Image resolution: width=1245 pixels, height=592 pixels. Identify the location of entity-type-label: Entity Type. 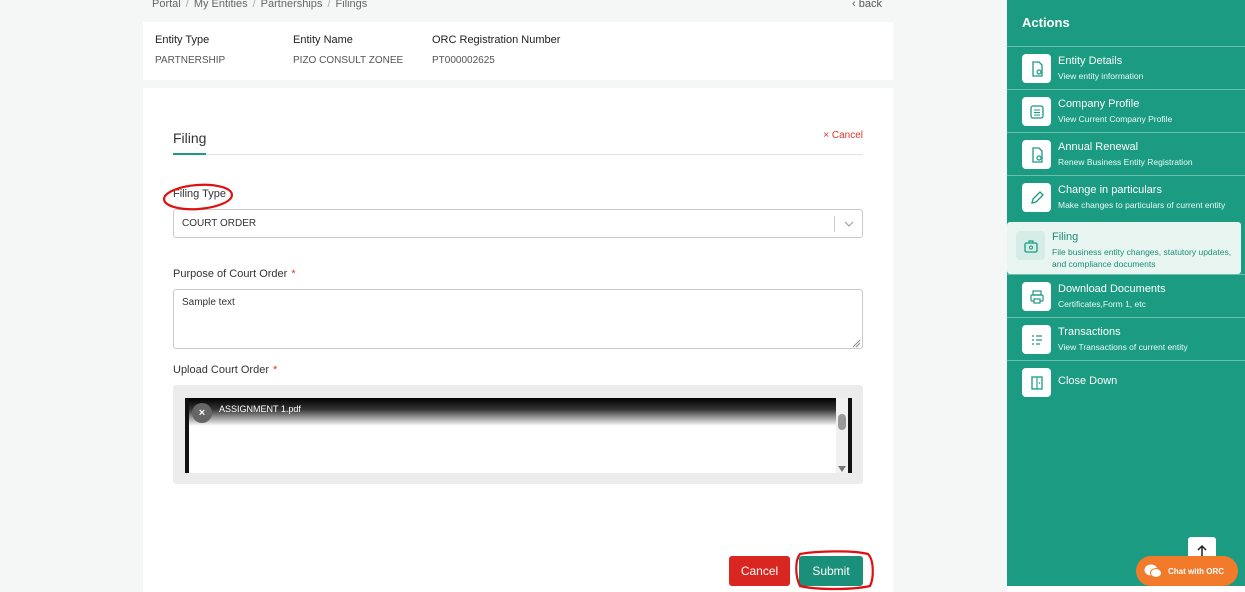
(182, 40).